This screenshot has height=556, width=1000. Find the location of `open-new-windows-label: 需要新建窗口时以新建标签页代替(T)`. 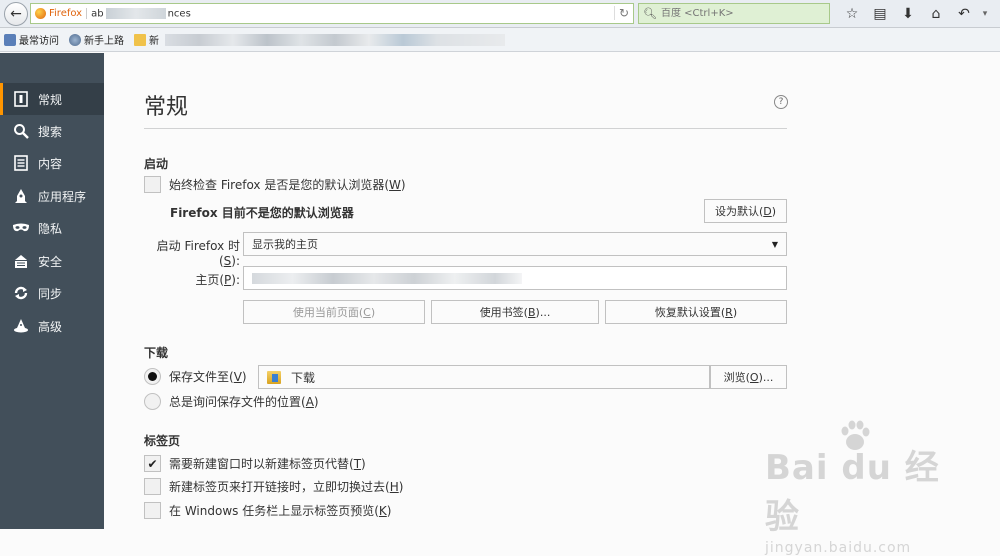

open-new-windows-label: 需要新建窗口时以新建标签页代替(T) is located at coordinates (267, 464).